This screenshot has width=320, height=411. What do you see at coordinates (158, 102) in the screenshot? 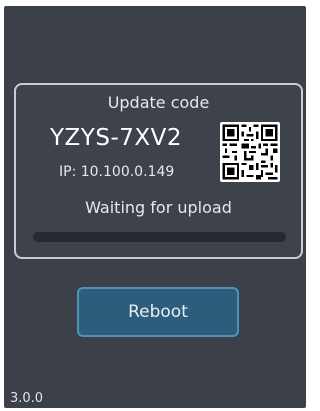
I see `card-title: Update code` at bounding box center [158, 102].